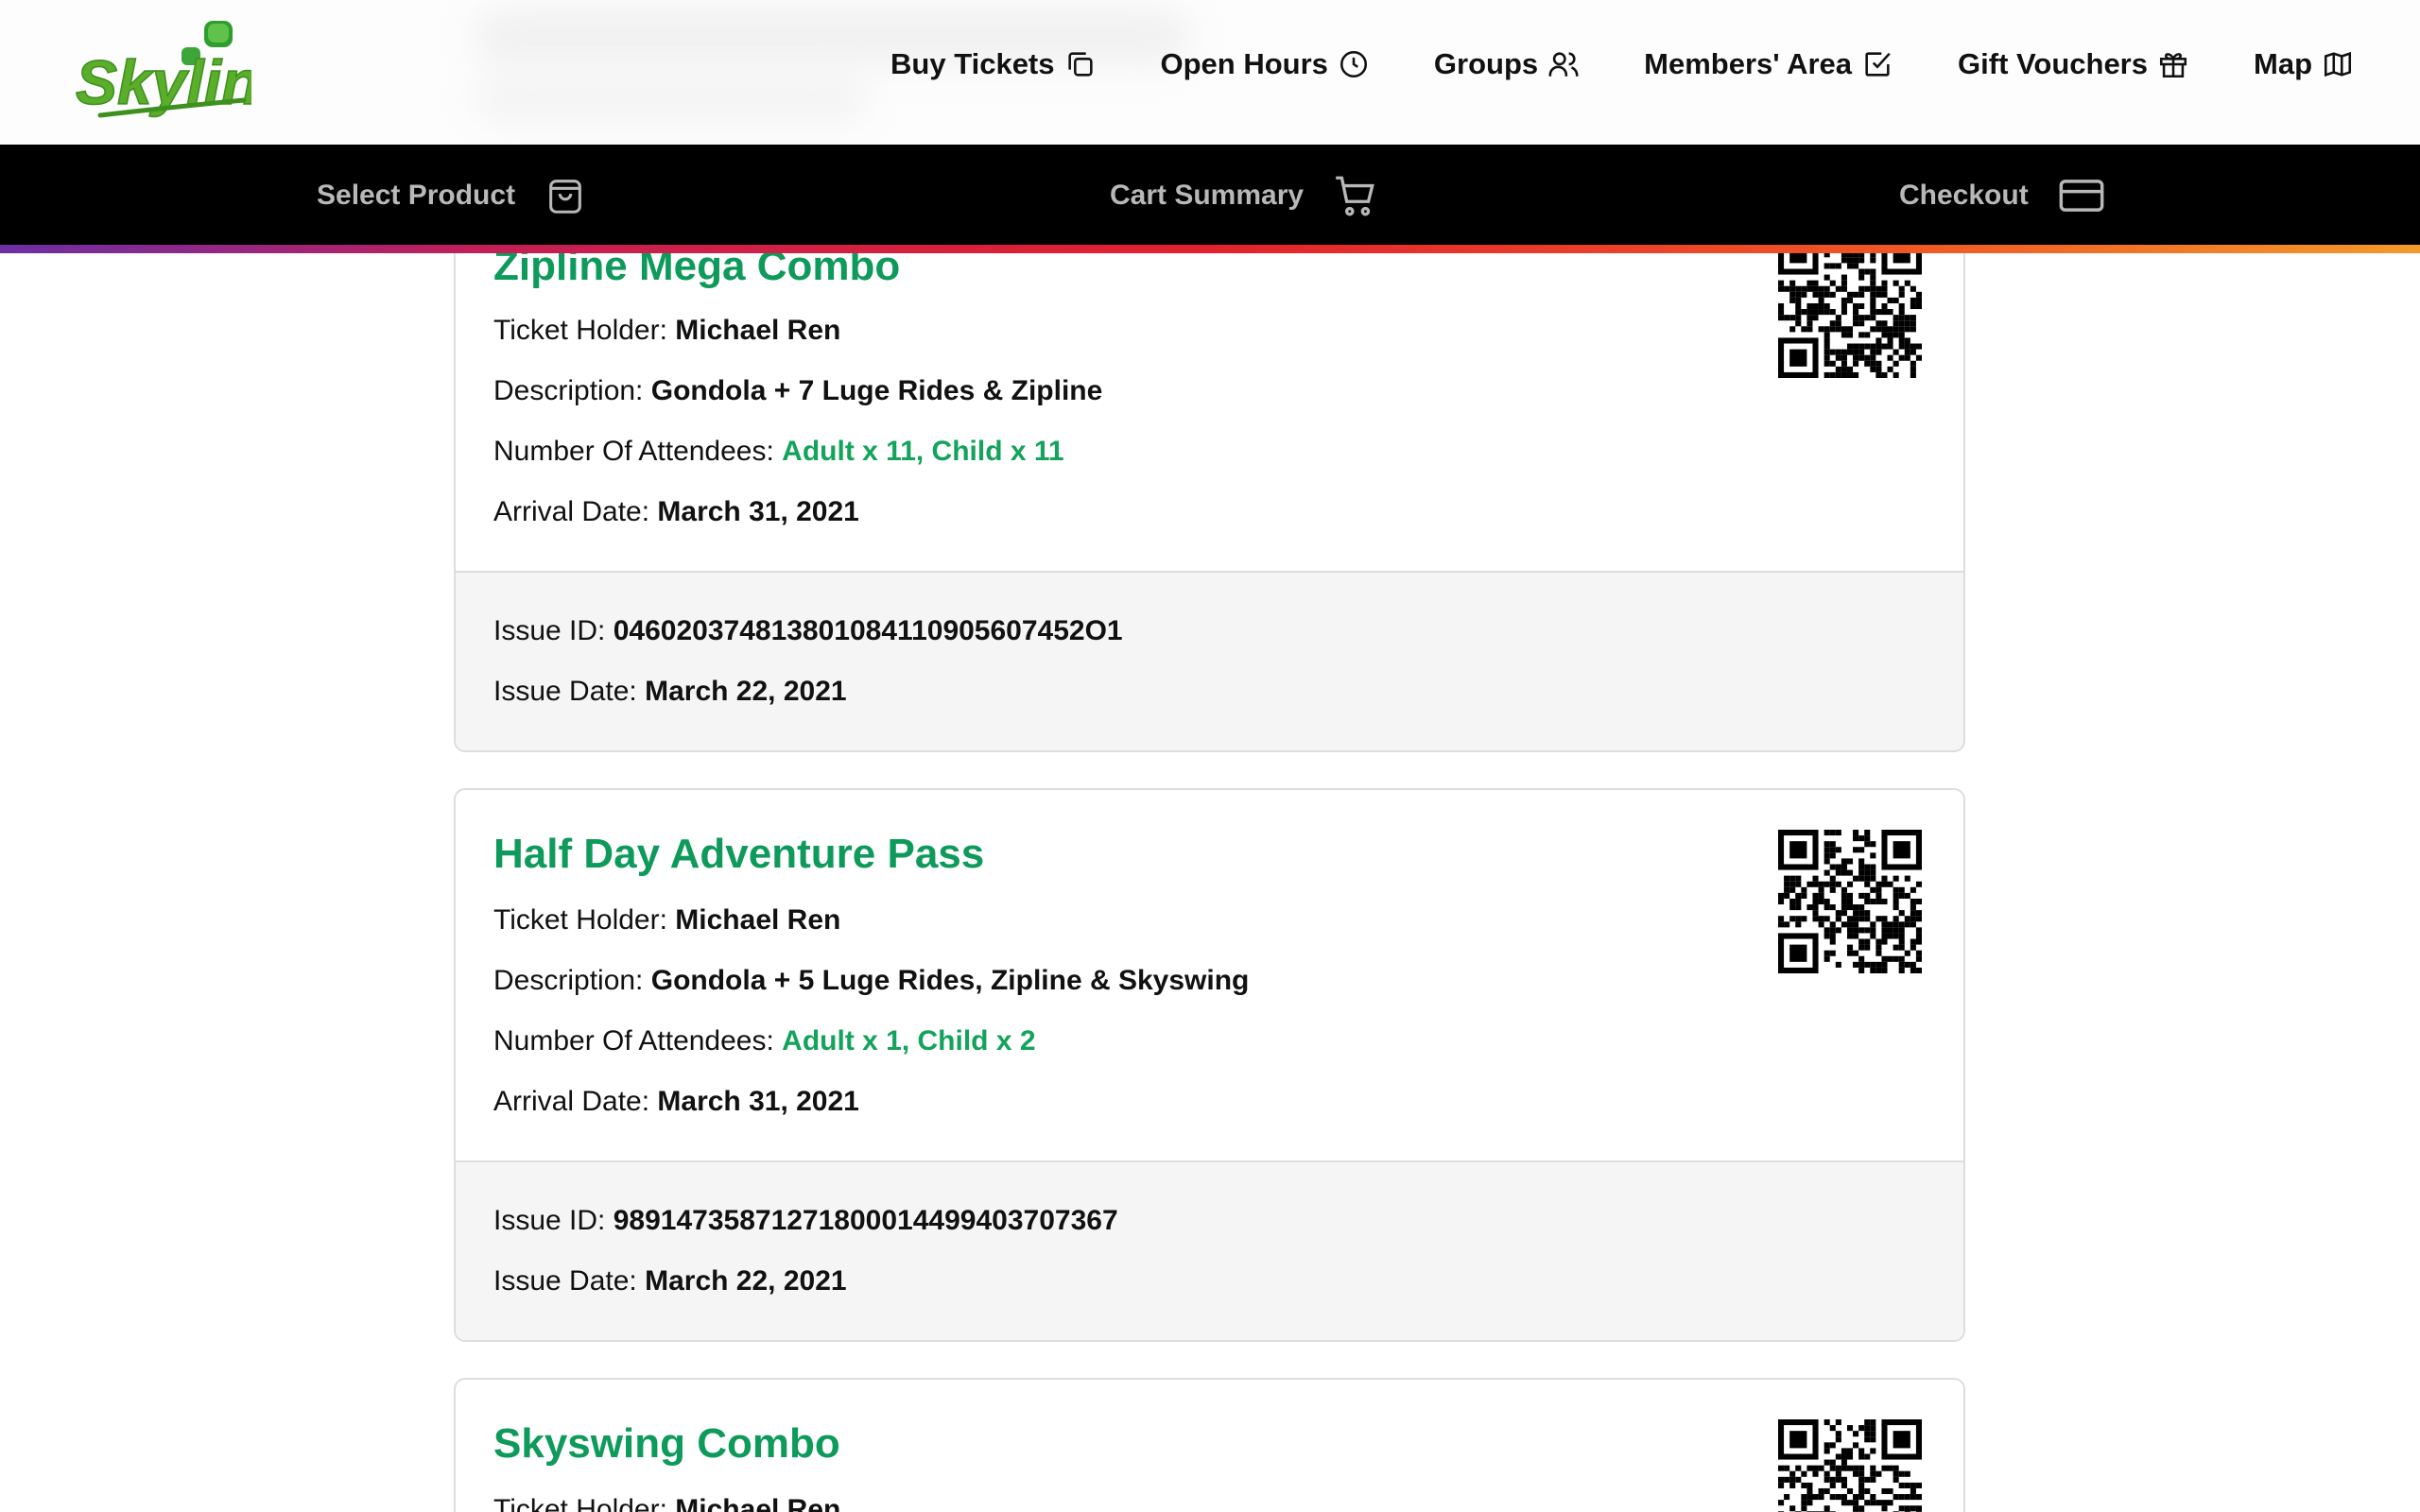 This screenshot has height=1512, width=2420. Describe the element at coordinates (923, 451) in the screenshot. I see `attendees-value: Adult x 11, Child x 11` at that location.